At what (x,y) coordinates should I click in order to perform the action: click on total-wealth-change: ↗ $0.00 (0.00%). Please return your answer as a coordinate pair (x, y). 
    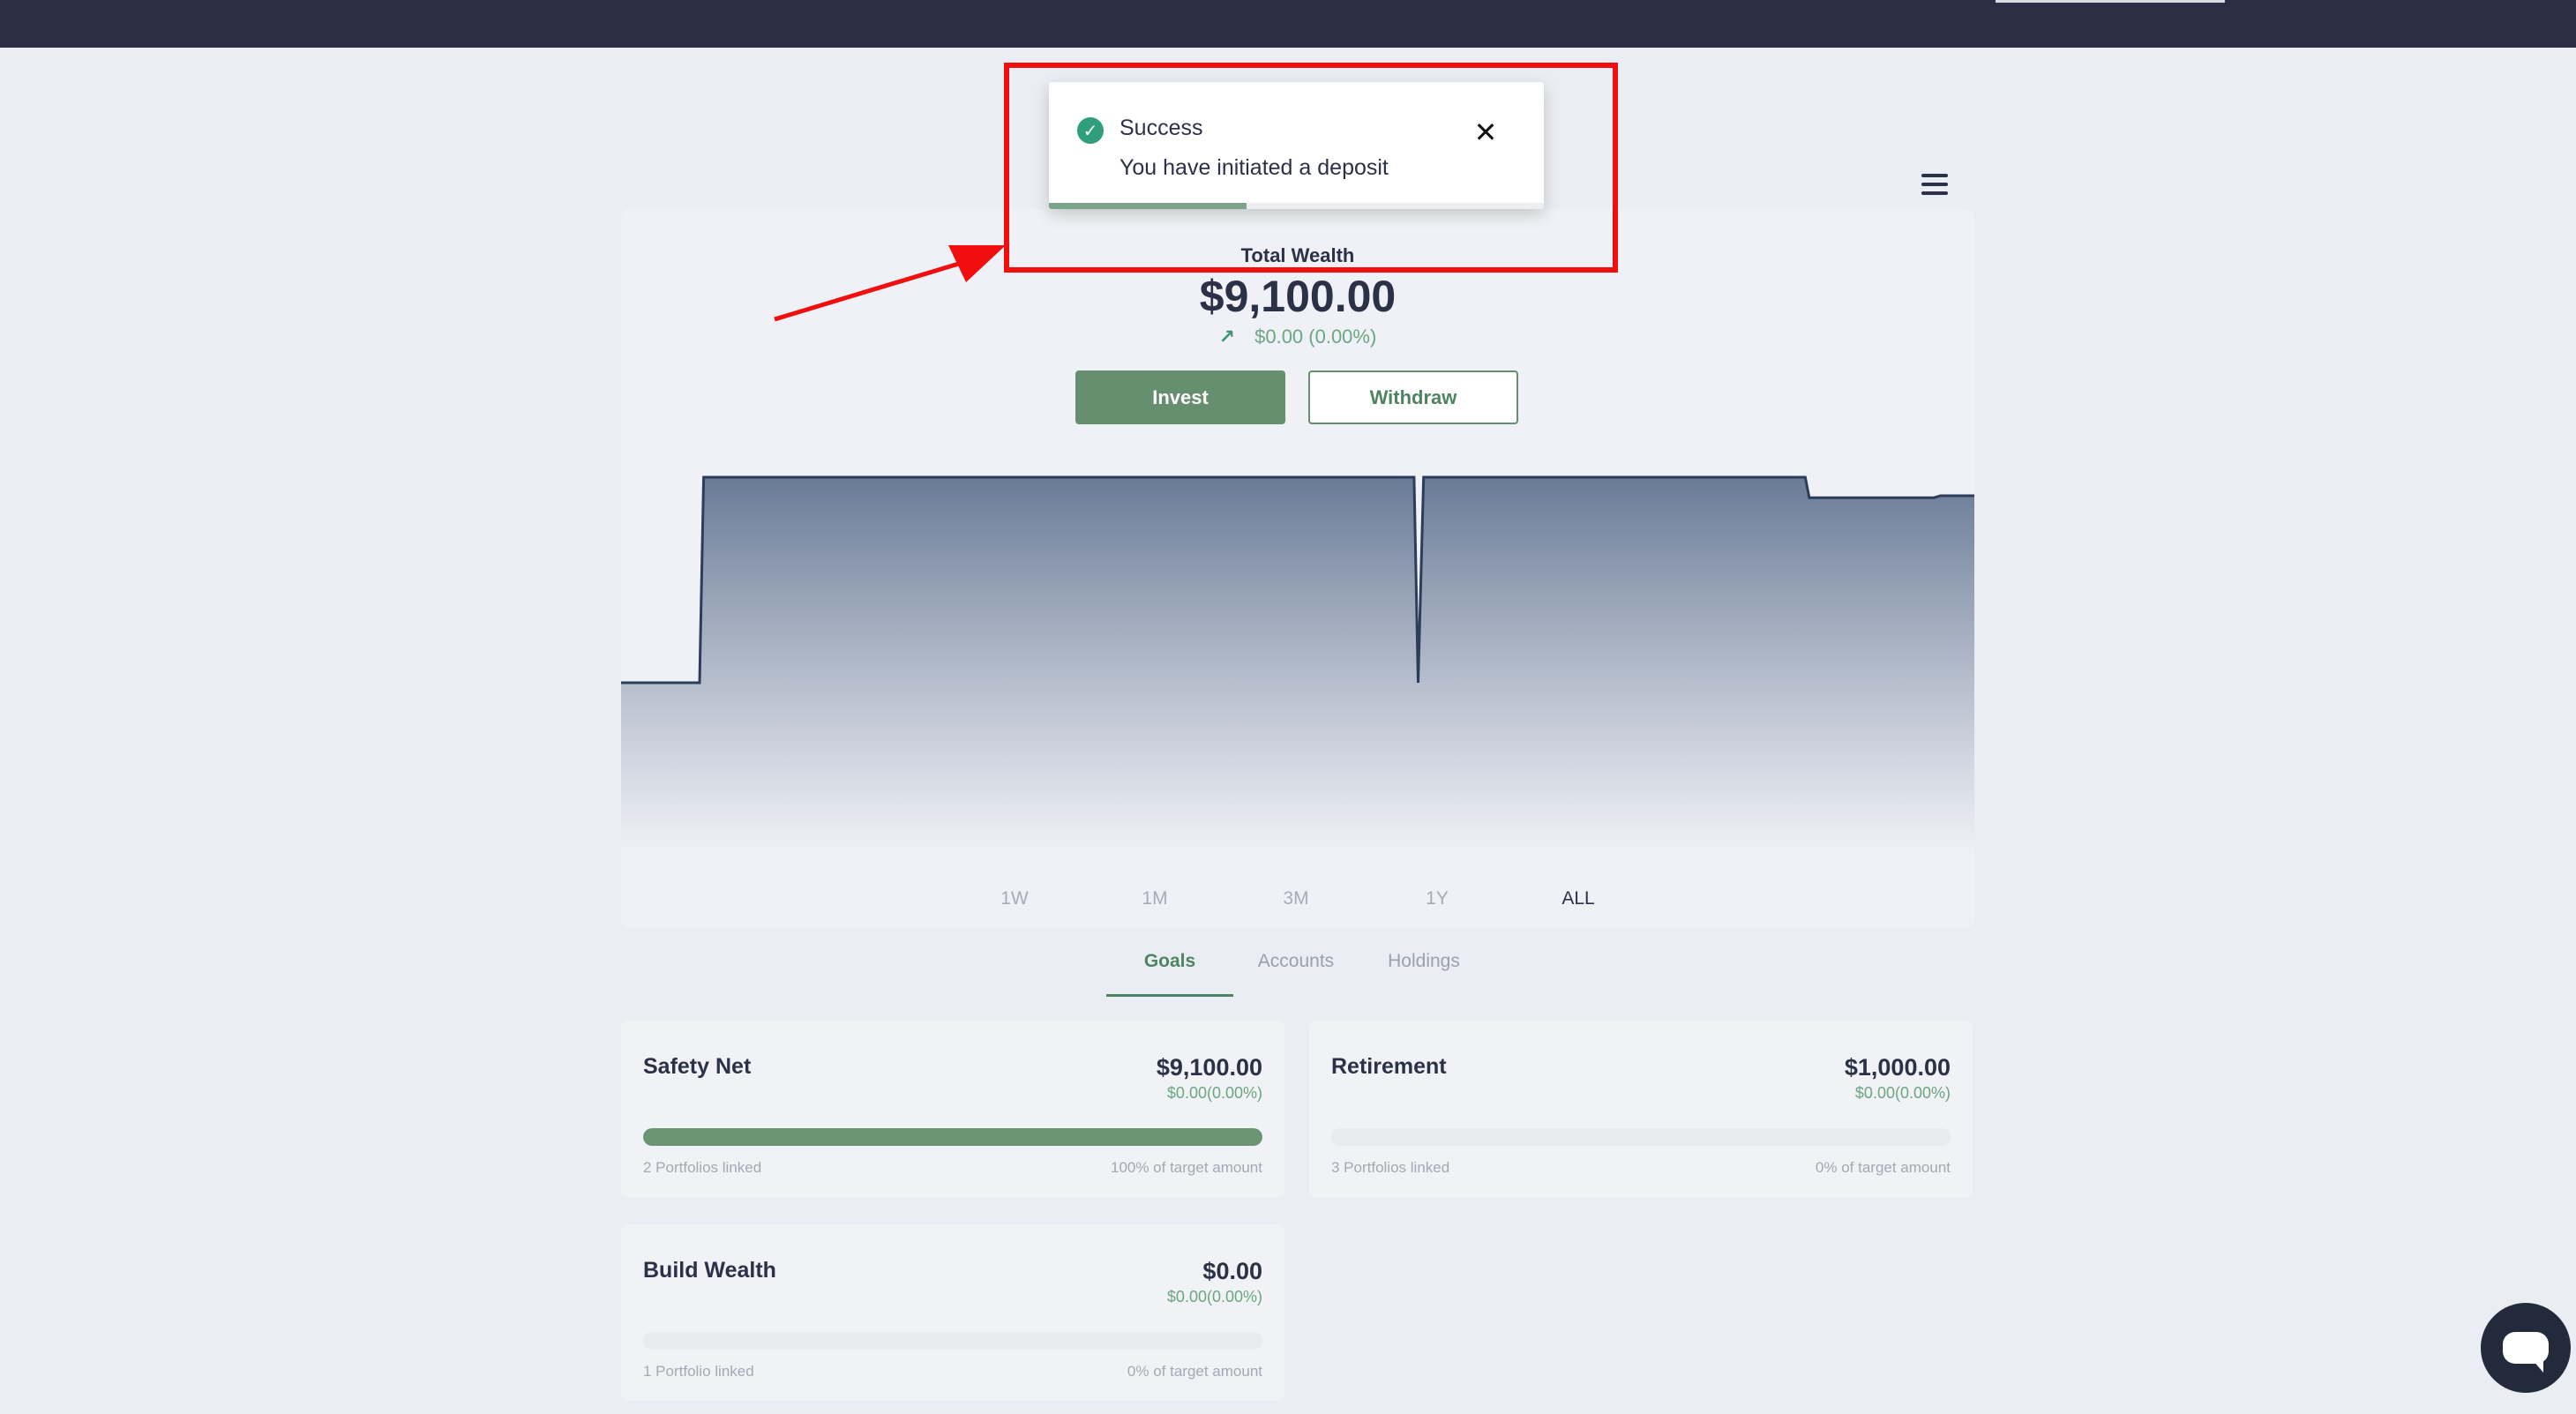
    Looking at the image, I should click on (1298, 336).